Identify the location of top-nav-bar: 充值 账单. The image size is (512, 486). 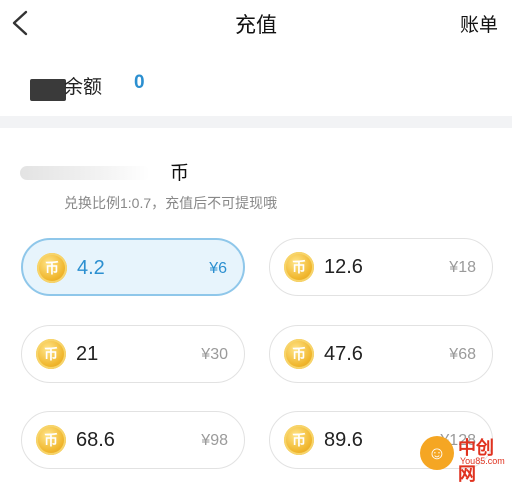
(256, 24).